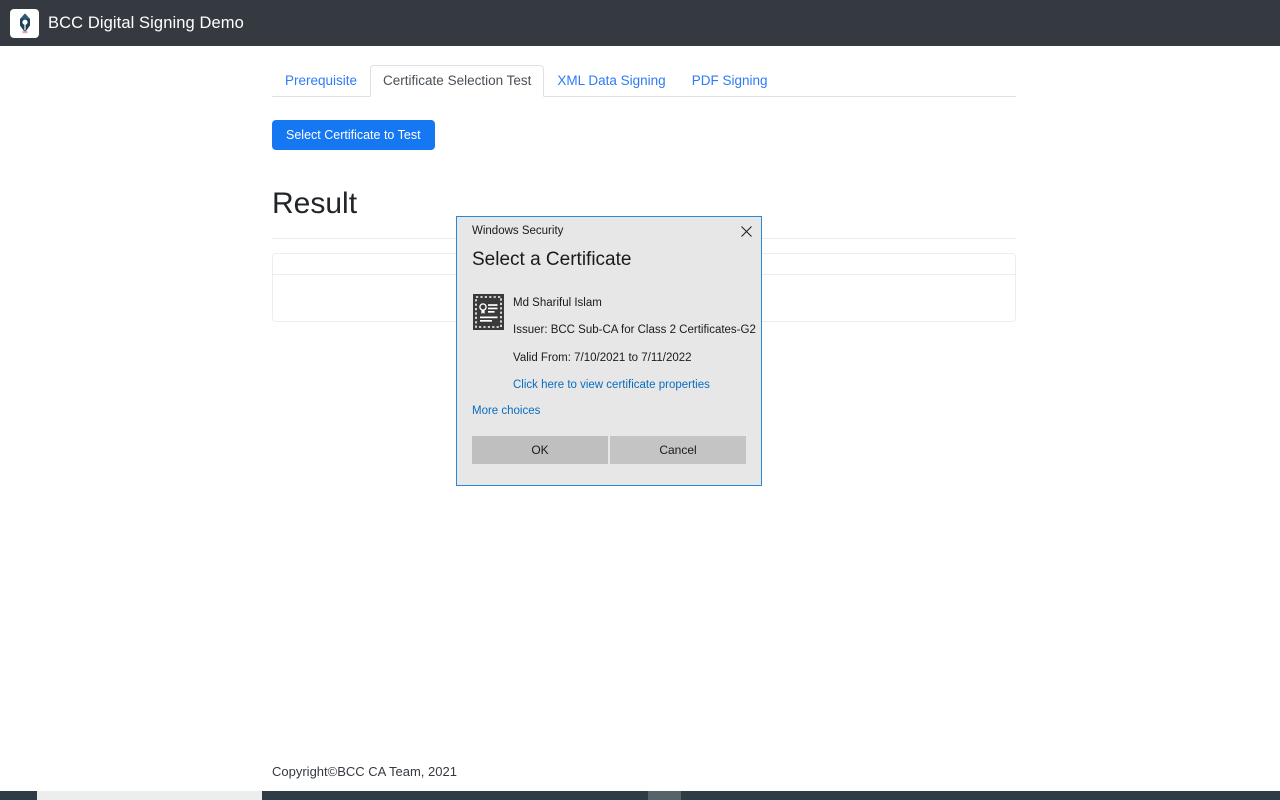  Describe the element at coordinates (602, 357) in the screenshot. I see `certificate-validity: Valid From: 7/10/2021 to 7/11/2022` at that location.